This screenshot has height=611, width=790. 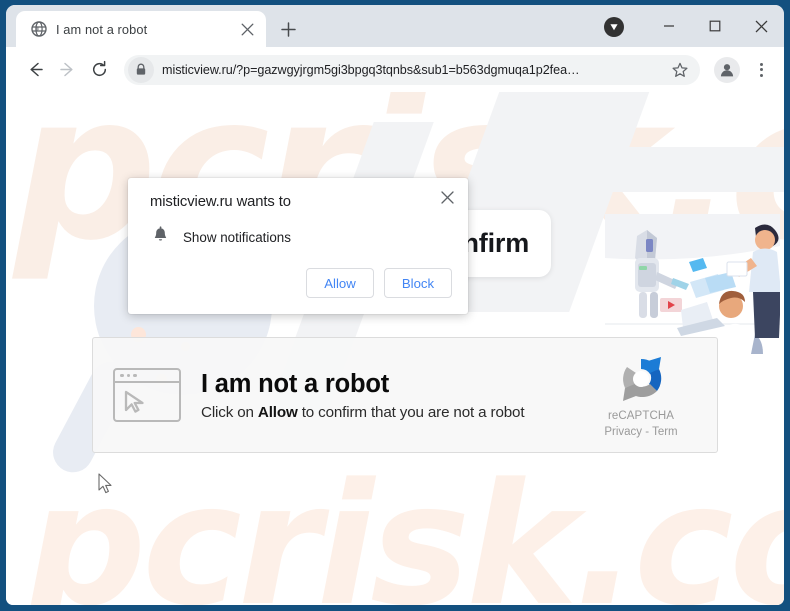 What do you see at coordinates (99, 70) in the screenshot?
I see `reload-icon` at bounding box center [99, 70].